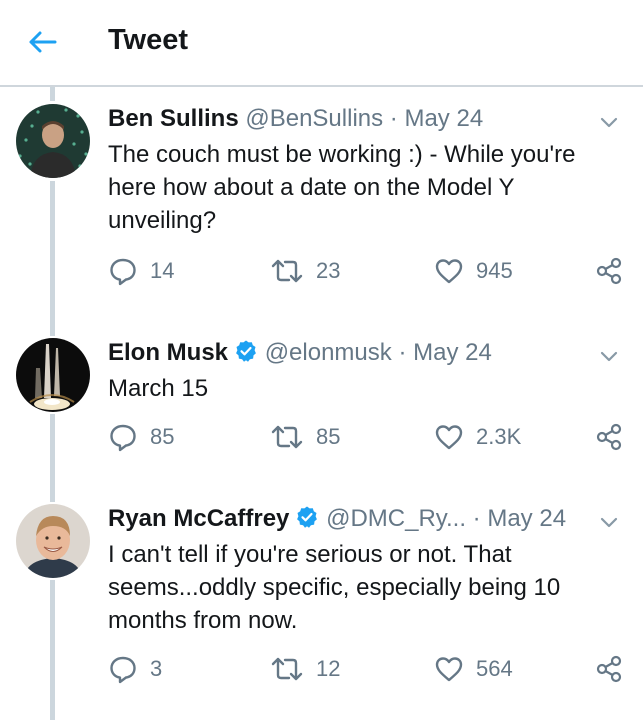 This screenshot has height=720, width=643. Describe the element at coordinates (368, 669) in the screenshot. I see `tweet-actions: 3 12 564` at that location.